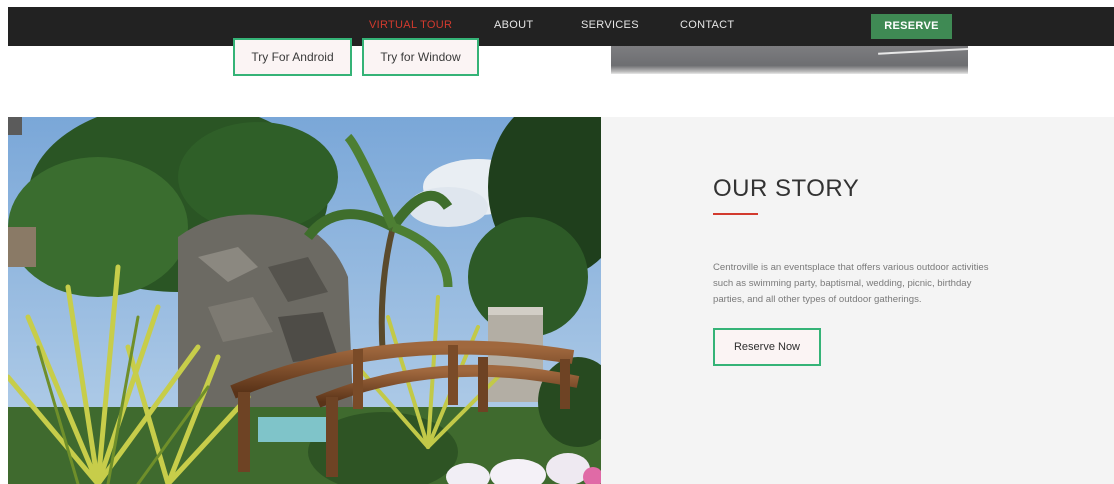  Describe the element at coordinates (789, 60) in the screenshot. I see `previous-image-edge` at that location.